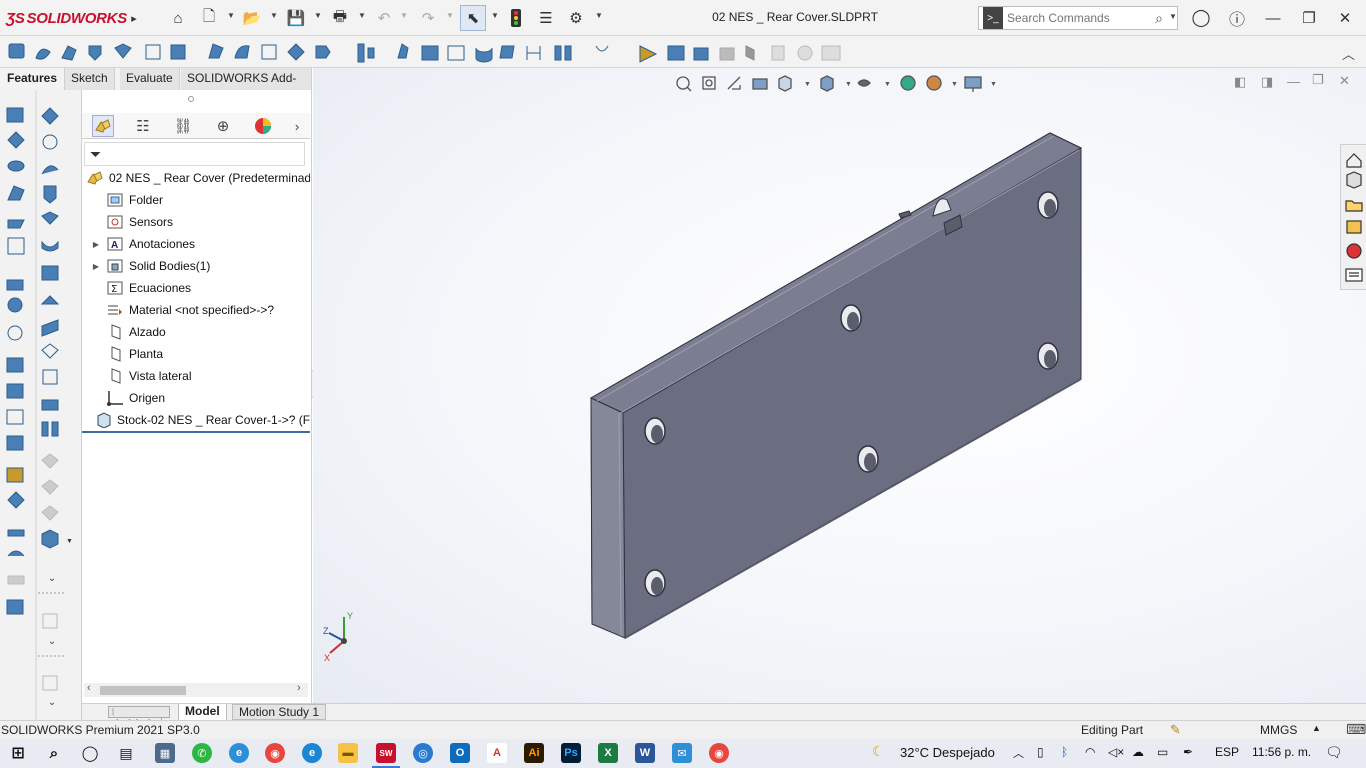  What do you see at coordinates (423, 753) in the screenshot?
I see `screen-capture-app-icon: ◎` at bounding box center [423, 753].